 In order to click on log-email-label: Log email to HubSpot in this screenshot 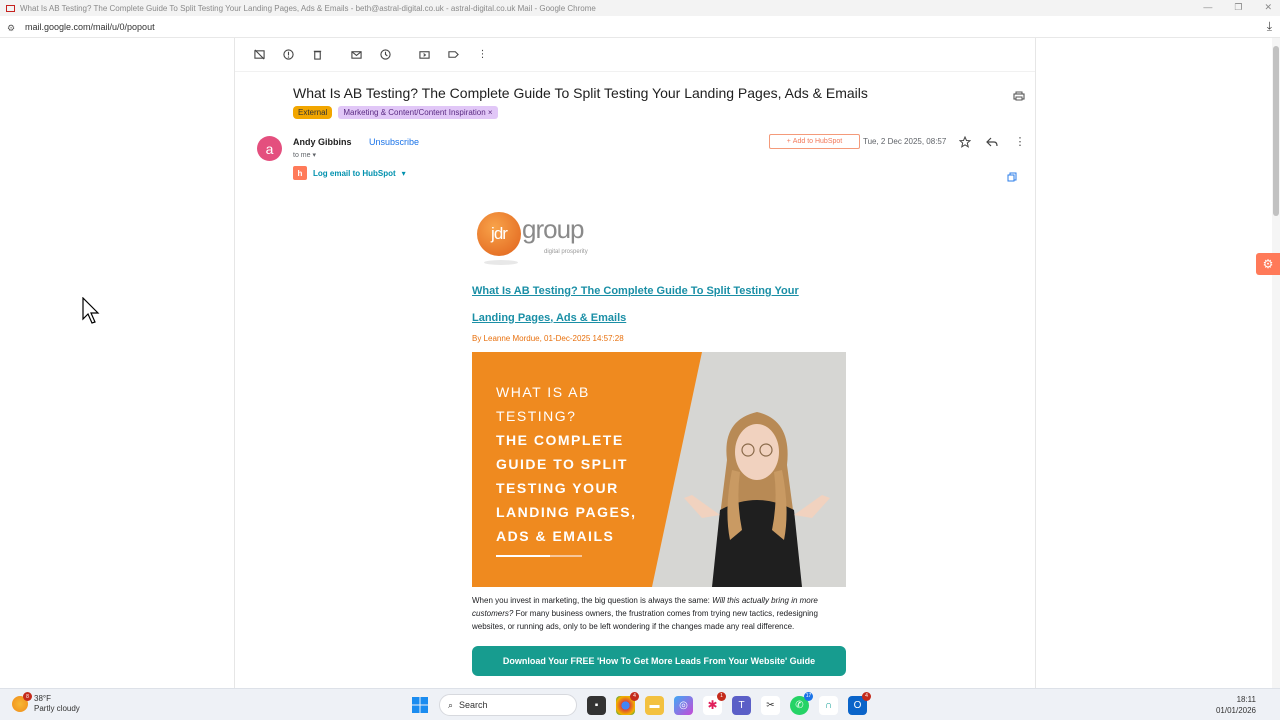, I will do `click(354, 173)`.